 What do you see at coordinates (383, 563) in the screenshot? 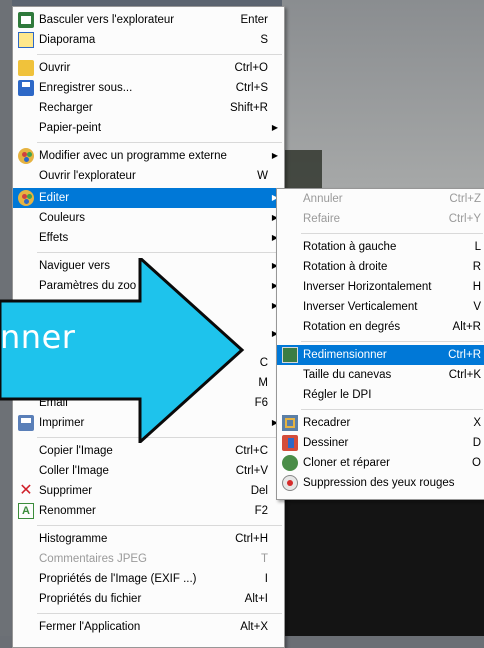
I see `stage` at bounding box center [383, 563].